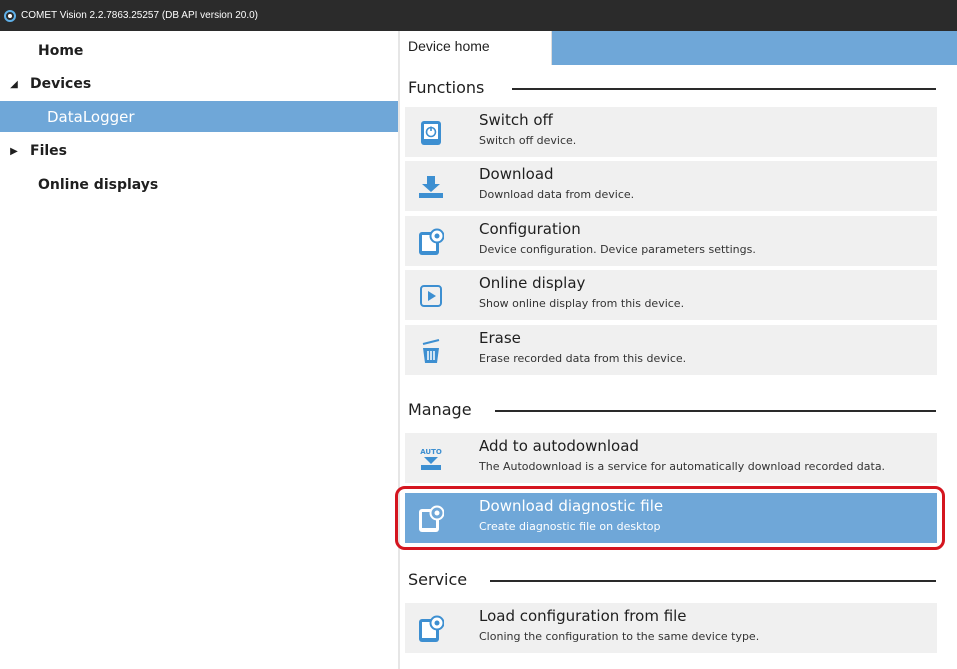  I want to click on function-download-label: Download, so click(516, 174).